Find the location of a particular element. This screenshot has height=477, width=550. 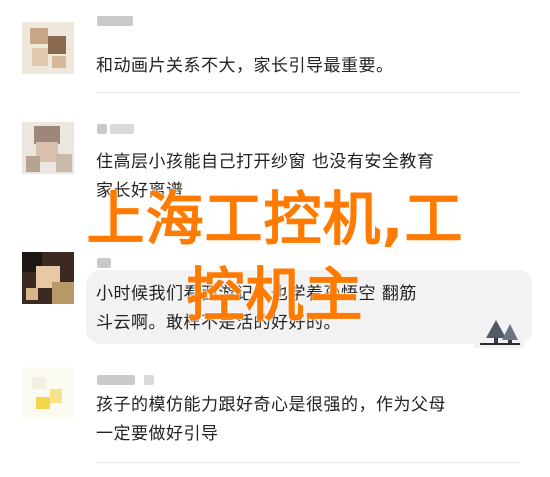

watermark-line1: 上海工控机,工 is located at coordinates (275, 219).